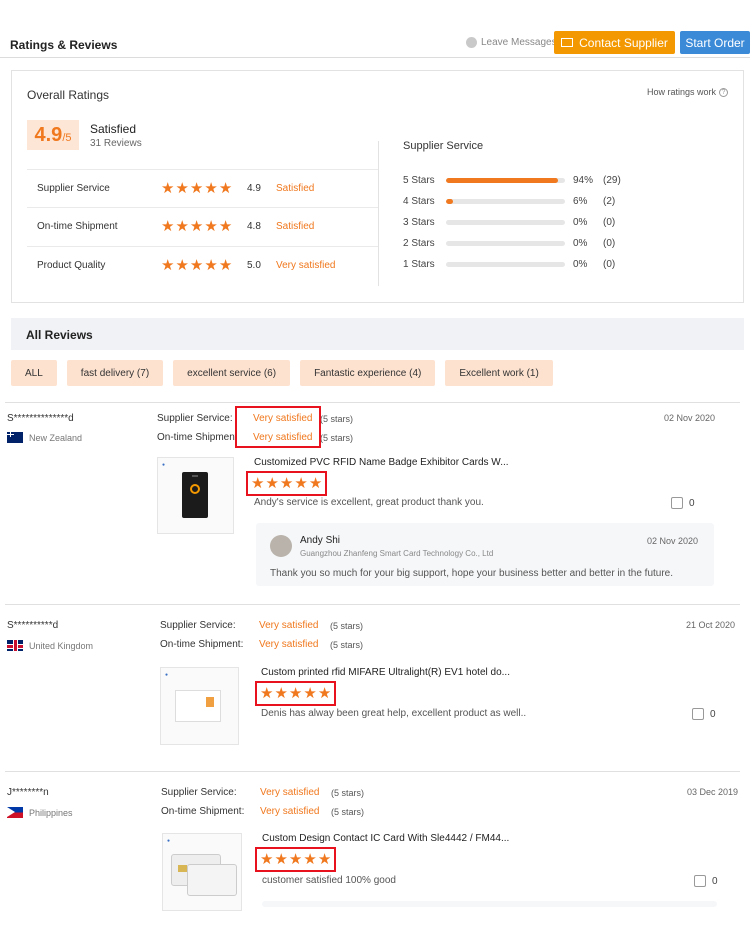 The height and width of the screenshot is (937, 750). I want to click on rating-row-supplier-service: Supplier Service ★ ★ ★ ★ ★ 4.9 Satisfied, so click(203, 188).